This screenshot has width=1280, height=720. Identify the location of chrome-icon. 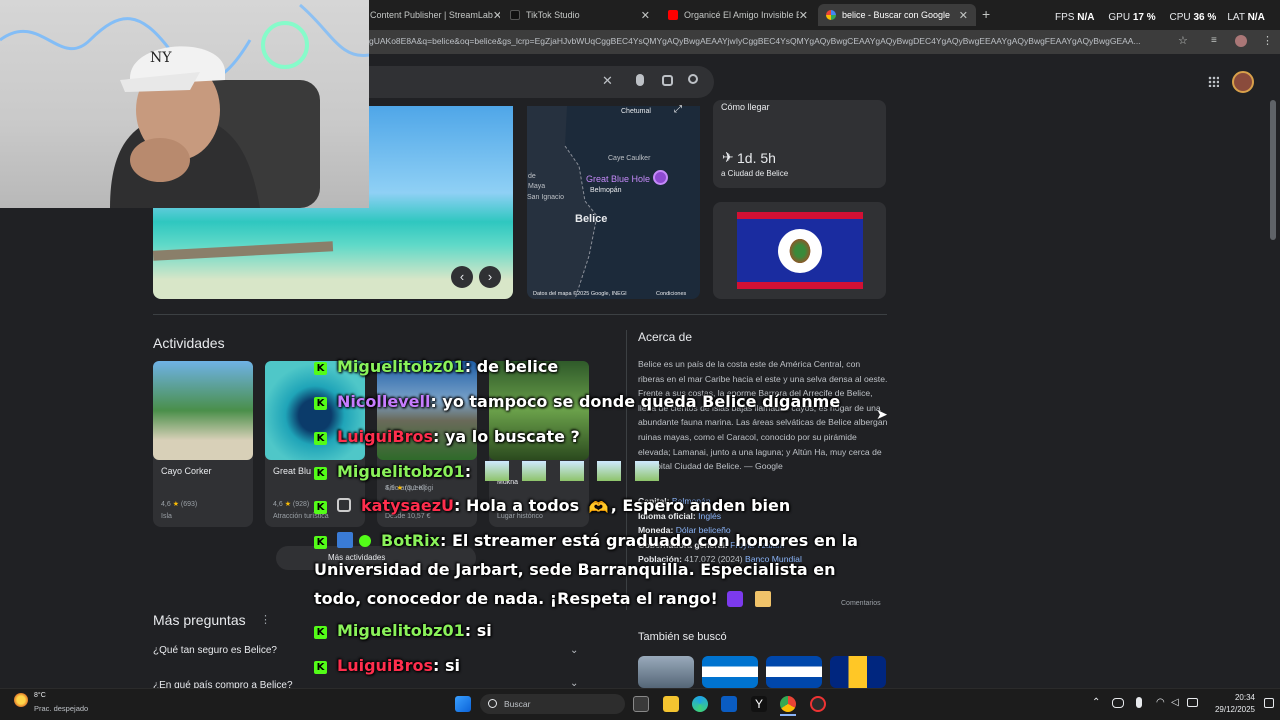
(788, 704).